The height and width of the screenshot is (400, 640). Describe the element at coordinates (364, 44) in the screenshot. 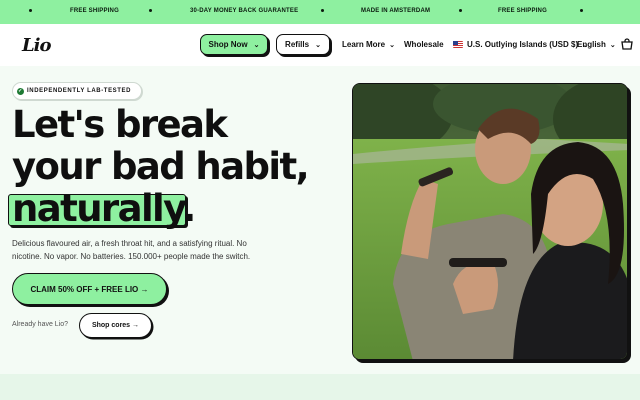

I see `learn-more-label: Learn More` at that location.